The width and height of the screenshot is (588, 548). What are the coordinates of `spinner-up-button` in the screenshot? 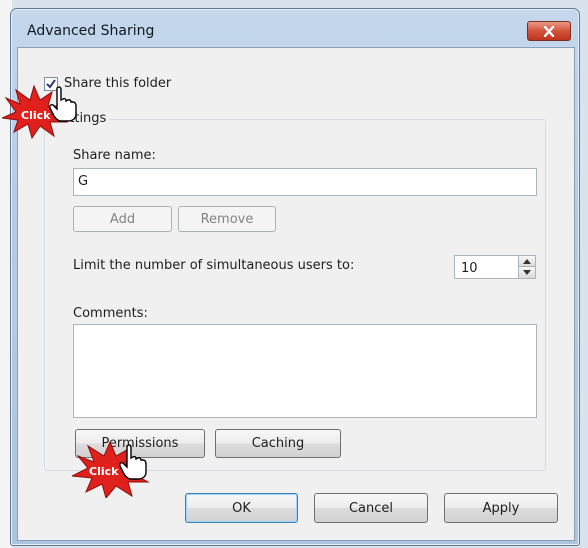 It's located at (527, 261).